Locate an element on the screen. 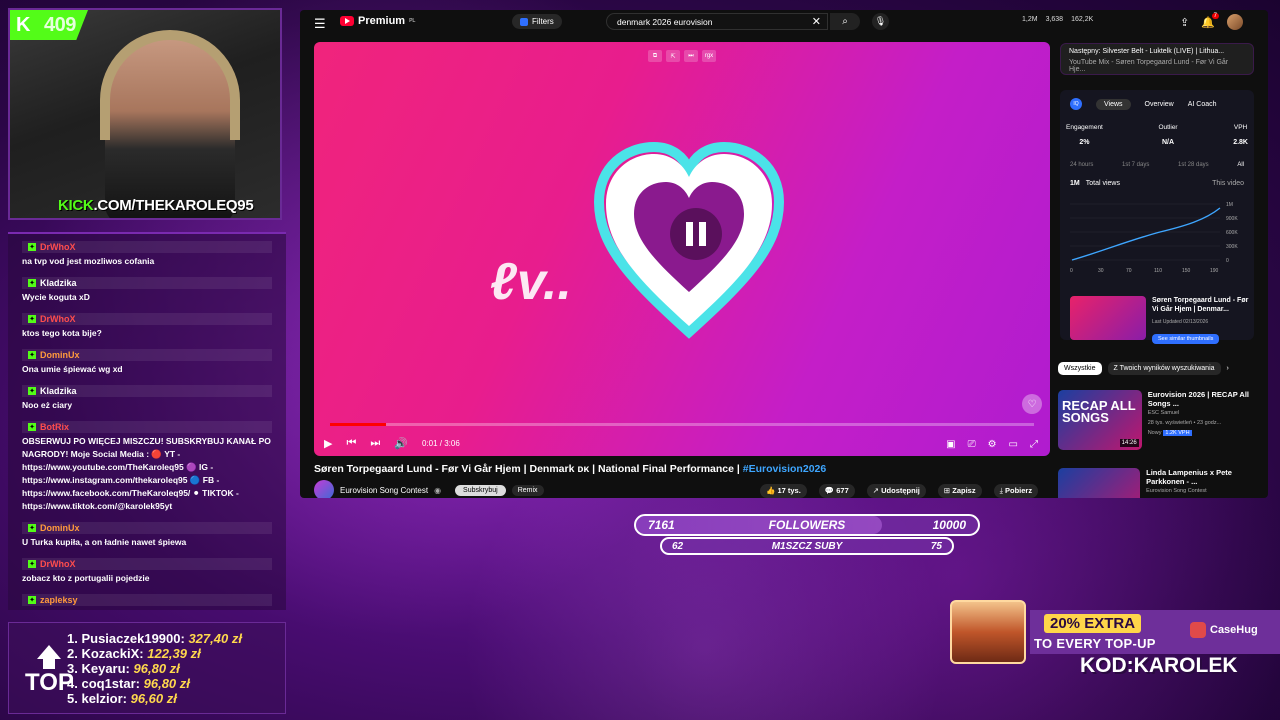 This screenshot has width=1280, height=720. range-option: 1st 7 days is located at coordinates (1135, 165).